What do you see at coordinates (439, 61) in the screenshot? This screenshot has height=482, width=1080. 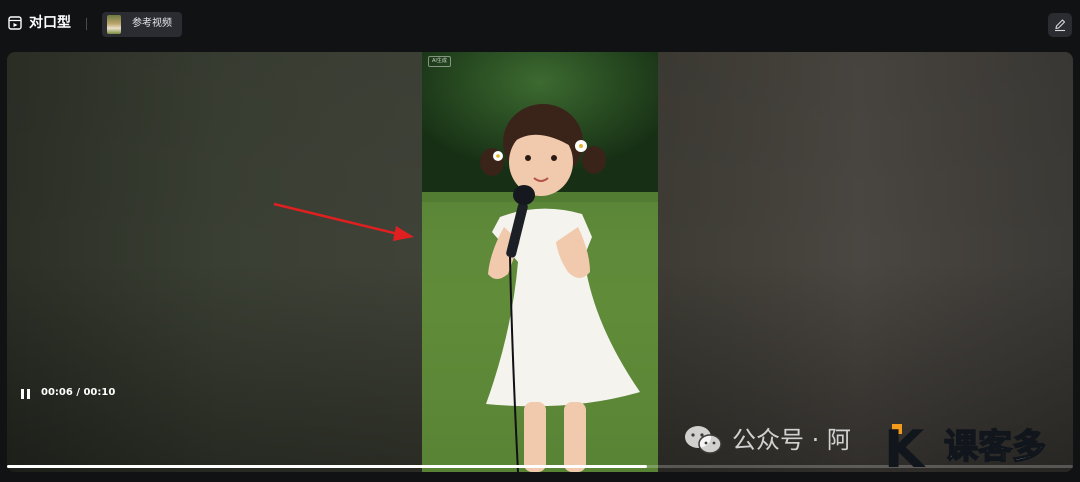 I see `ai-generated-badge: AI生成` at bounding box center [439, 61].